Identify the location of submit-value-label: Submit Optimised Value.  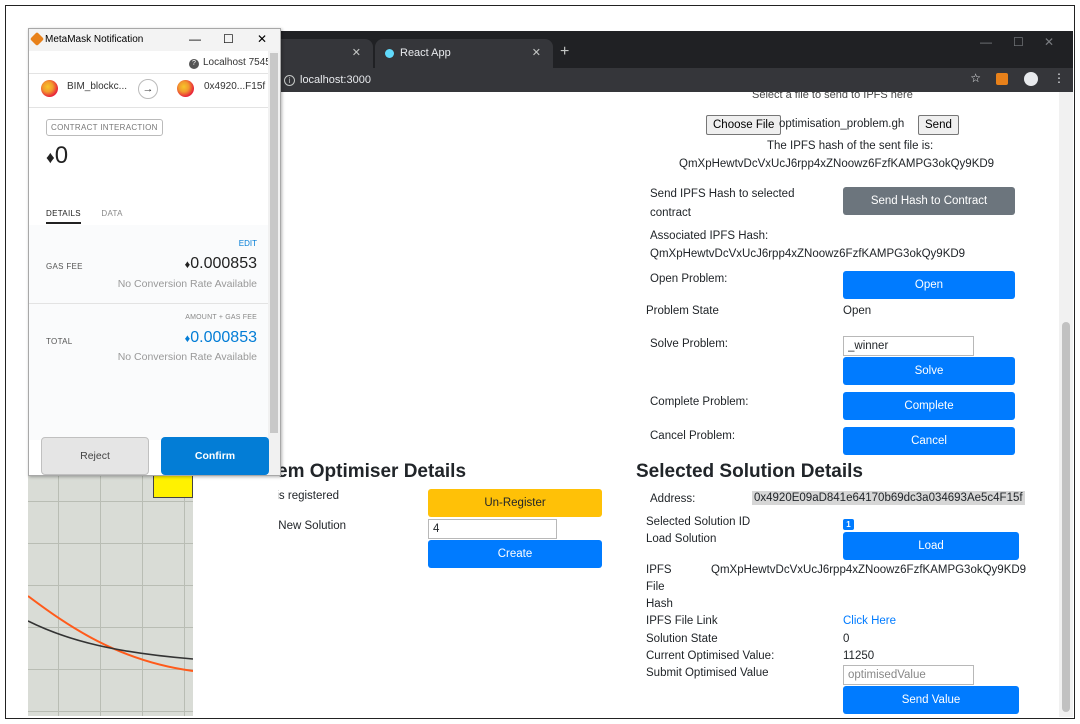
(707, 673).